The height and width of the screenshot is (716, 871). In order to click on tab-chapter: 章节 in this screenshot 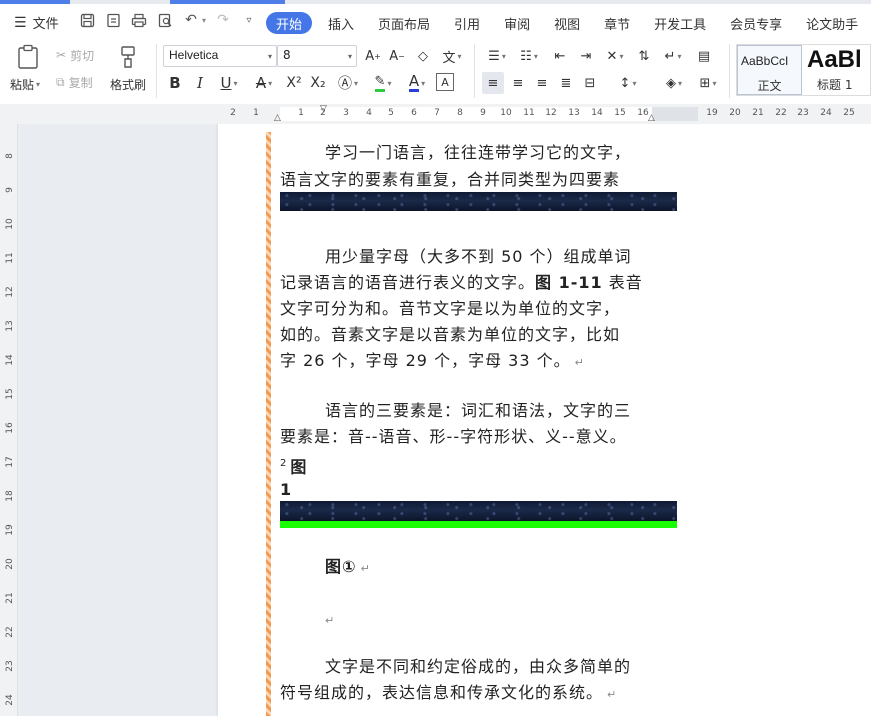, I will do `click(617, 23)`.